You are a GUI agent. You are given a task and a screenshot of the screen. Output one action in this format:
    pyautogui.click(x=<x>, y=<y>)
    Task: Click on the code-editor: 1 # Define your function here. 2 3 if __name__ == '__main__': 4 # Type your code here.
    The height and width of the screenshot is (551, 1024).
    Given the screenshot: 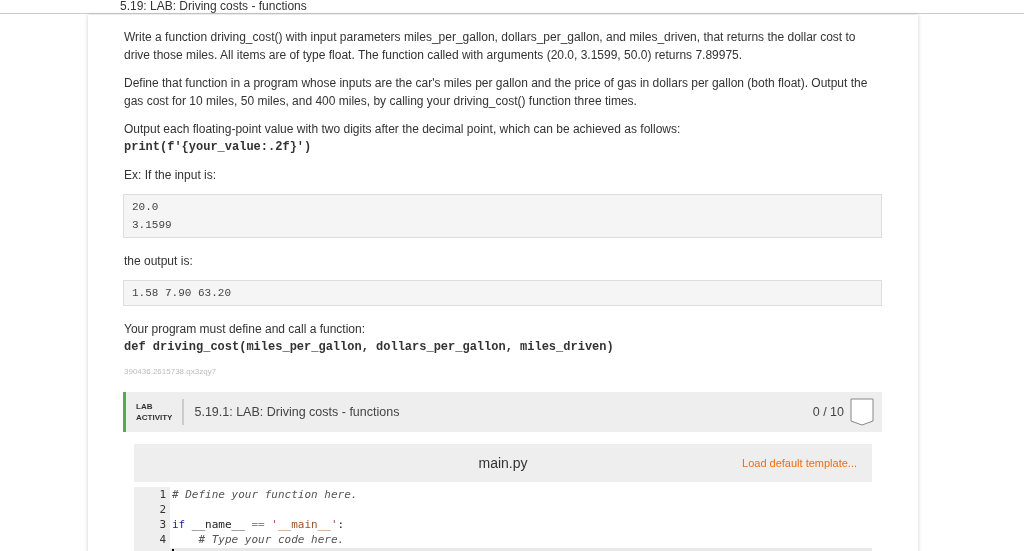 What is the action you would take?
    pyautogui.click(x=503, y=516)
    